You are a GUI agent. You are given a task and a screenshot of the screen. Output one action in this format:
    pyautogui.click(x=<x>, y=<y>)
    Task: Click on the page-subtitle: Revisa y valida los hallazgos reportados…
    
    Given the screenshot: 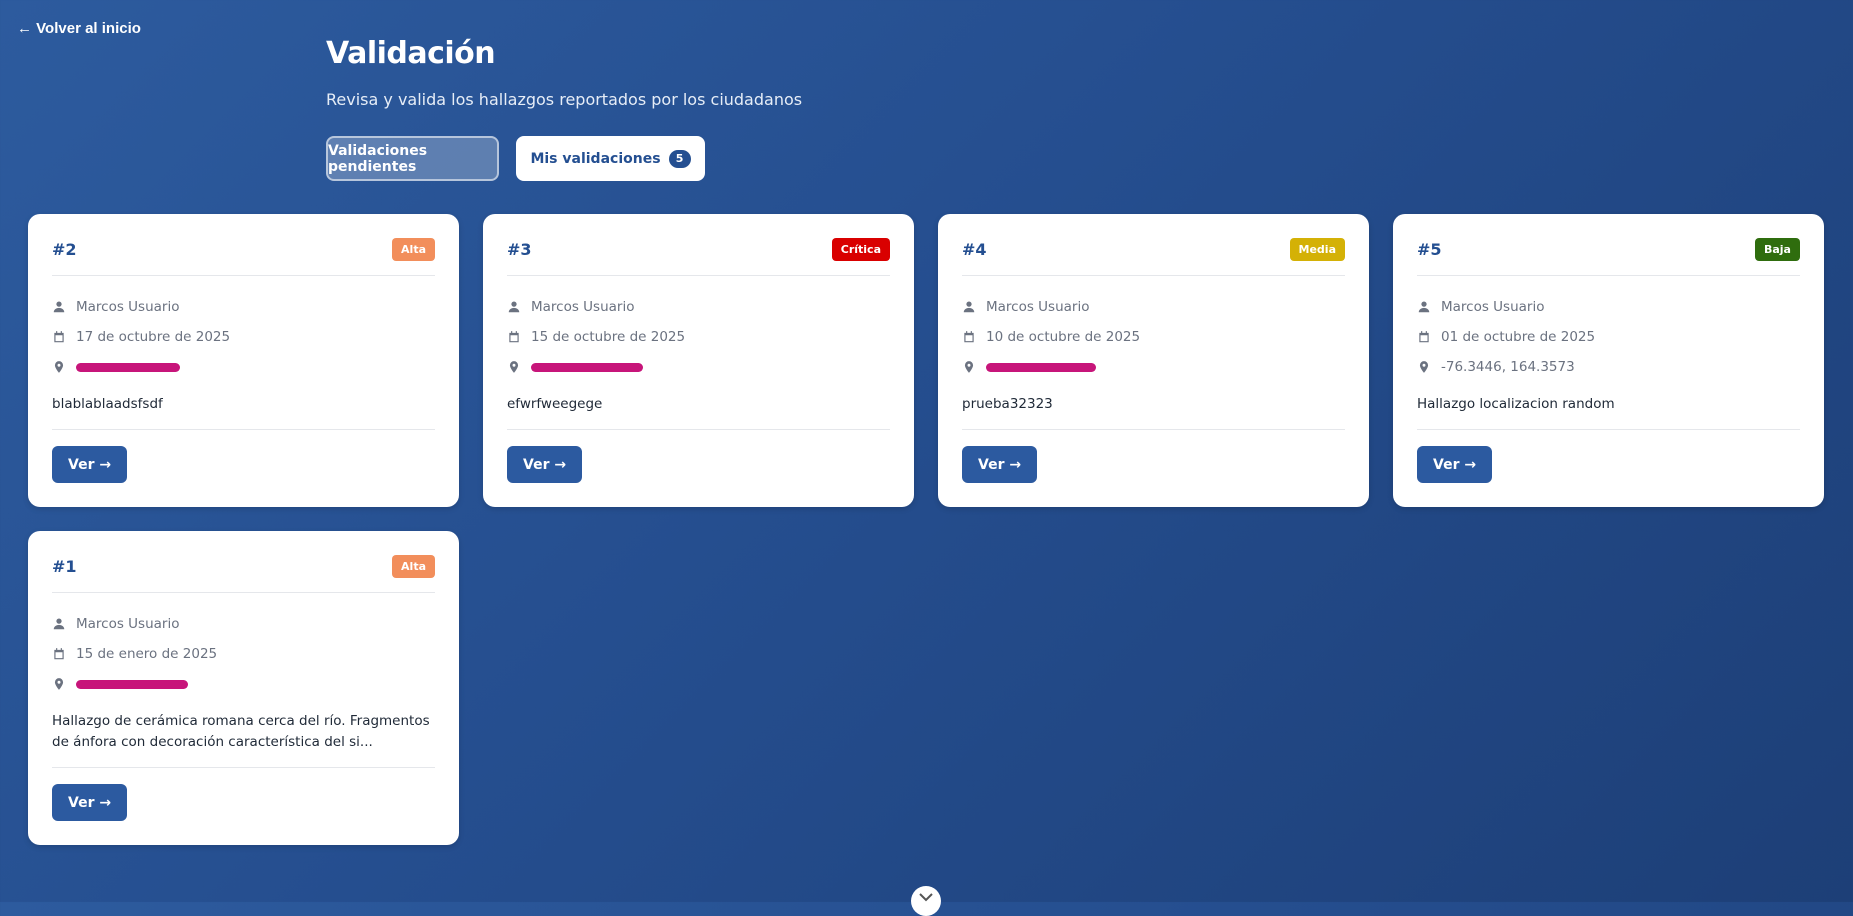 What is the action you would take?
    pyautogui.click(x=564, y=99)
    